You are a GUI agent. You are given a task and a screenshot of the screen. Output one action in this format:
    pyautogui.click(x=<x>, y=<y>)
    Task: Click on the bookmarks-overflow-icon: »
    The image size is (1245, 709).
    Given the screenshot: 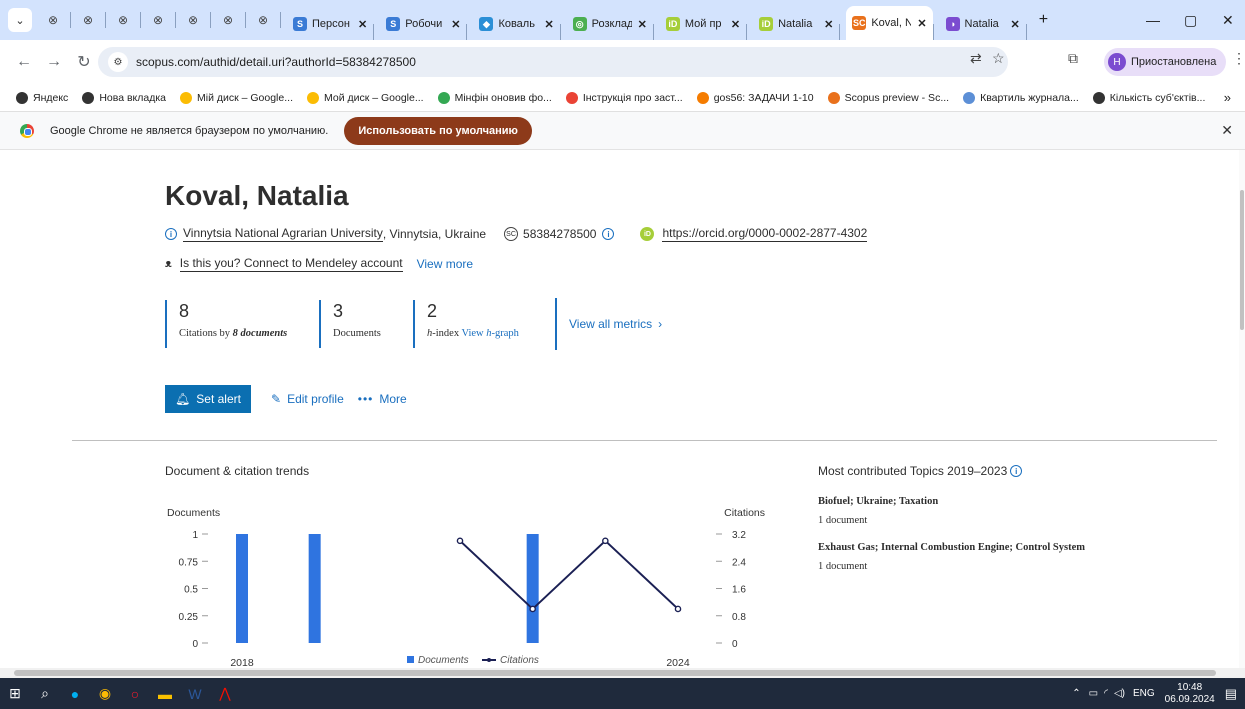 What is the action you would take?
    pyautogui.click(x=1227, y=97)
    